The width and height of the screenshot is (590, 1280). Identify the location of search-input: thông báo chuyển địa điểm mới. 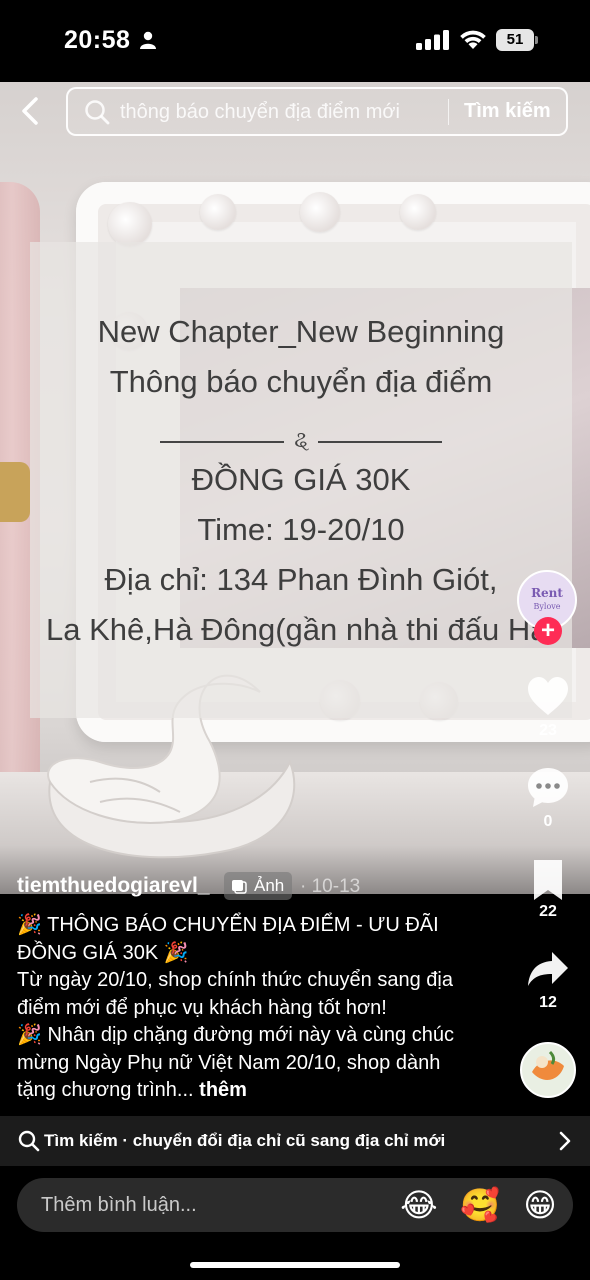
(260, 112).